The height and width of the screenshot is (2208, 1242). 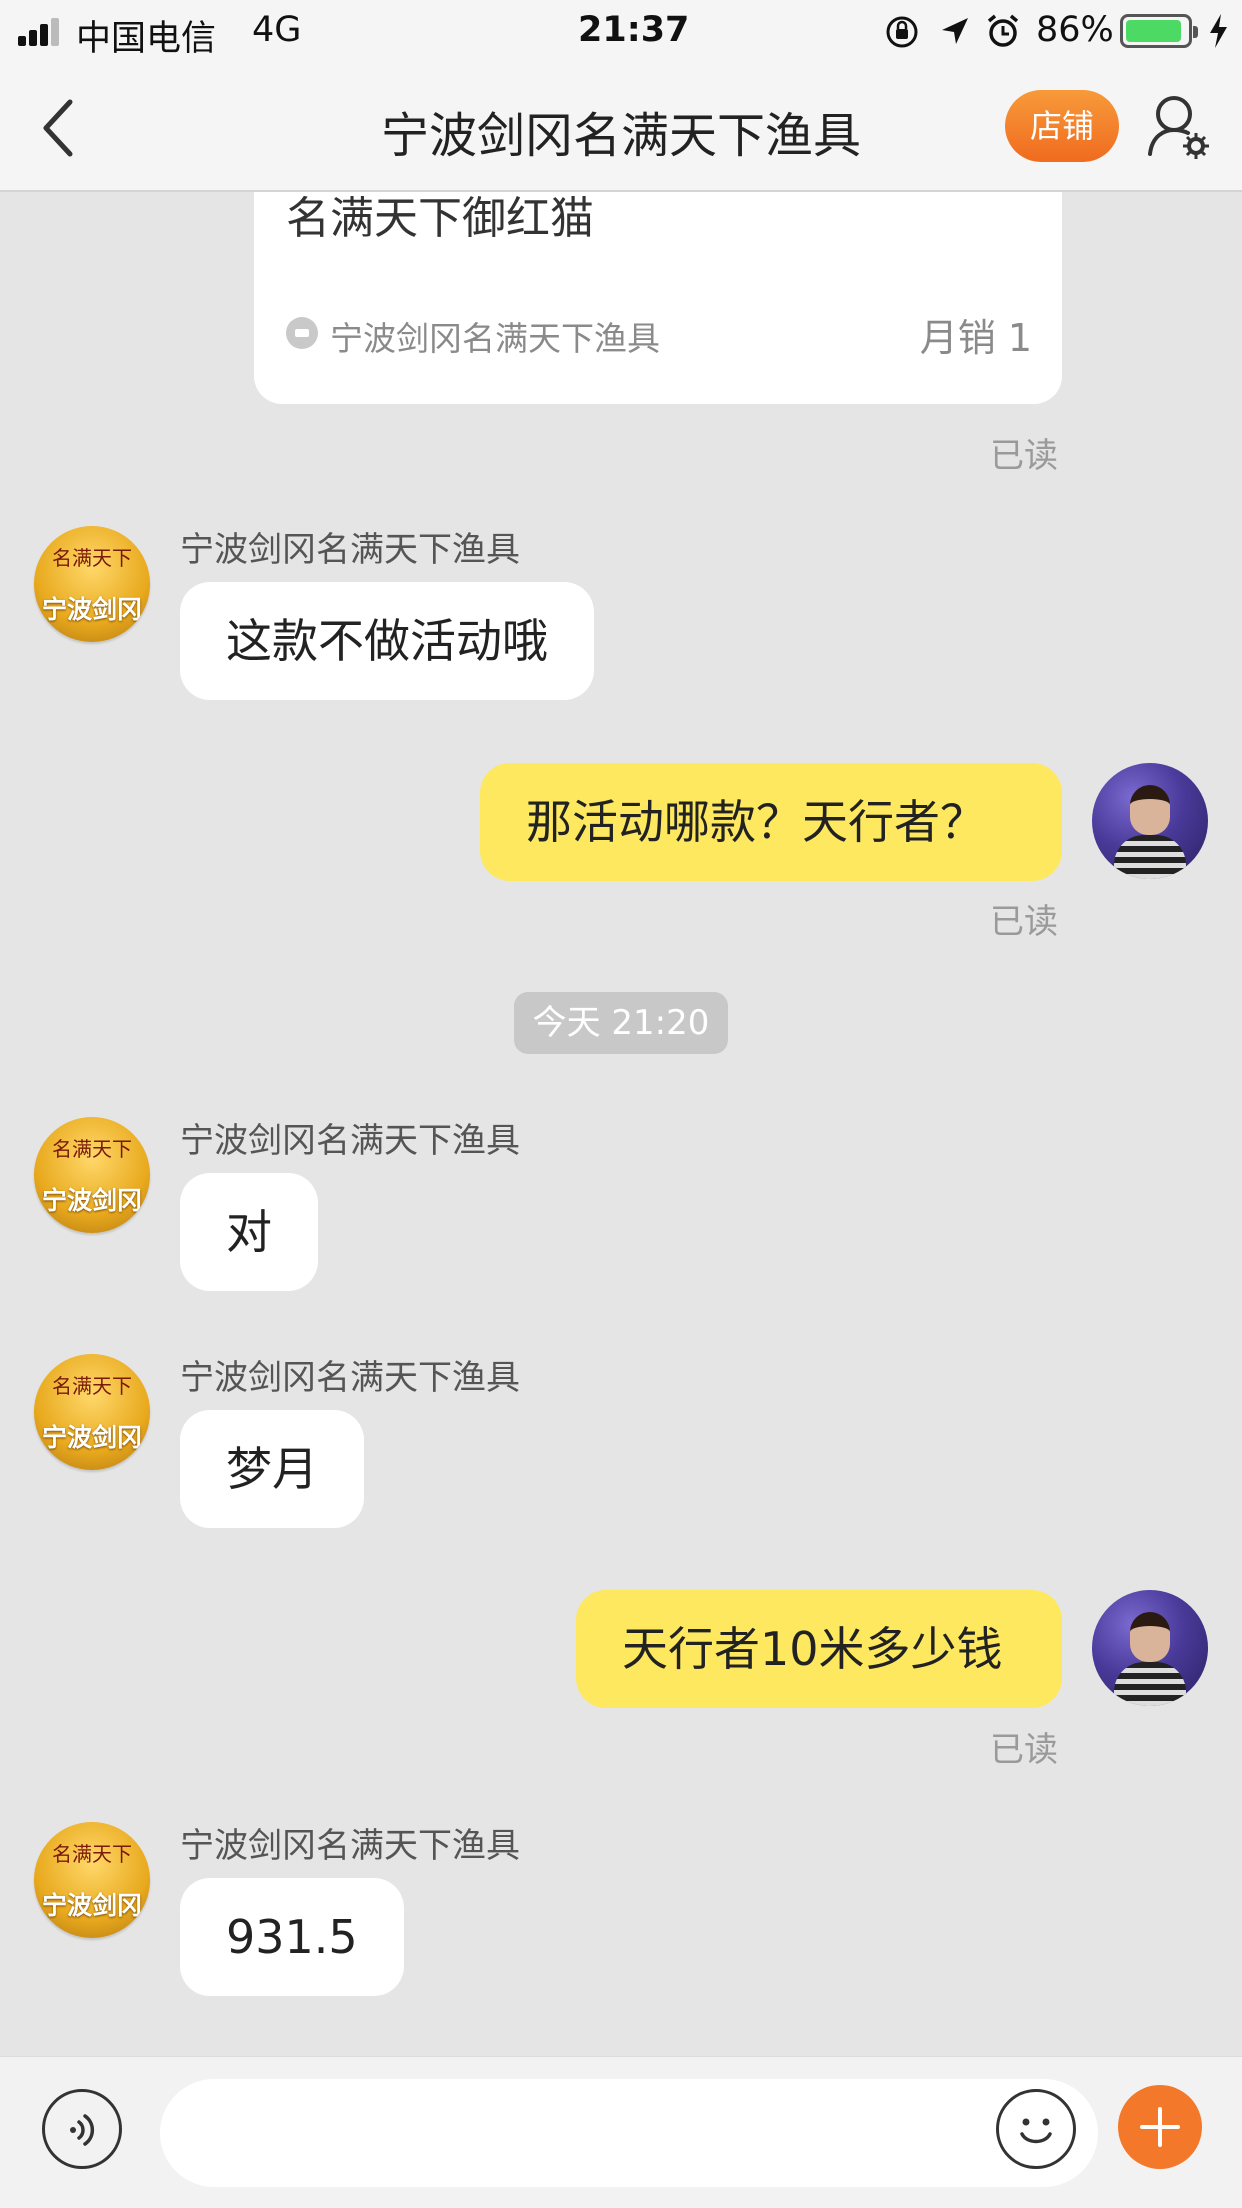 I want to click on shop-button: 店铺, so click(x=1062, y=126).